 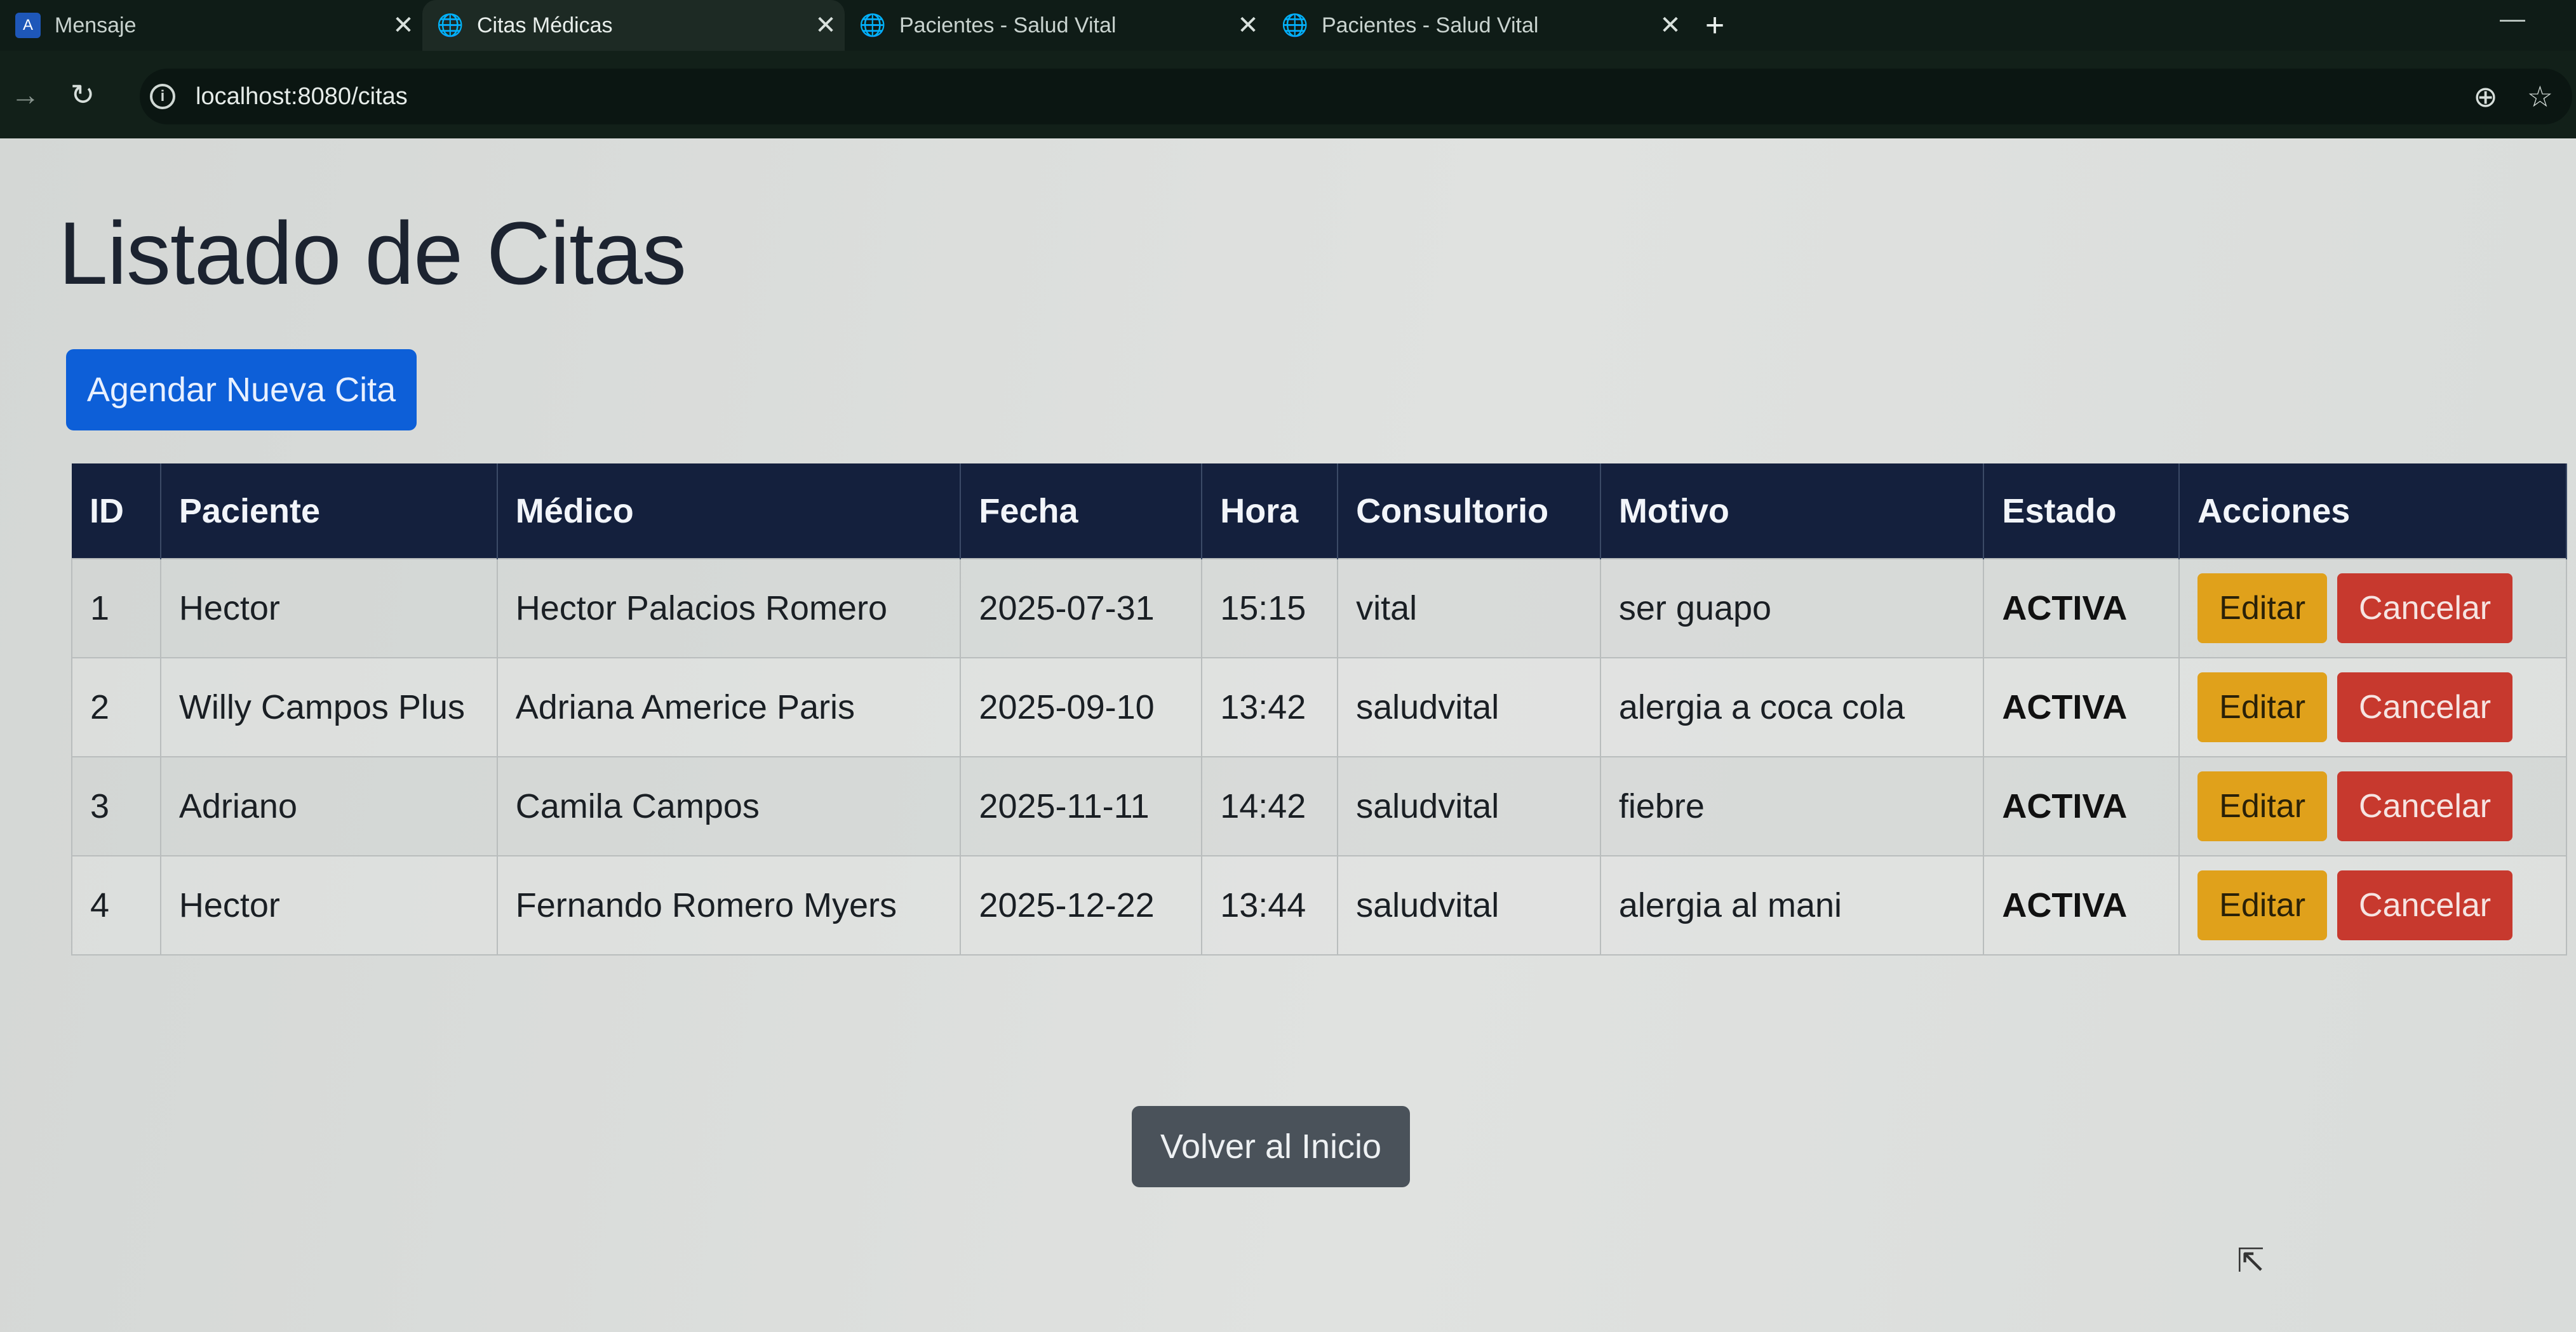 I want to click on cell-paciente: Adriano, so click(x=328, y=806).